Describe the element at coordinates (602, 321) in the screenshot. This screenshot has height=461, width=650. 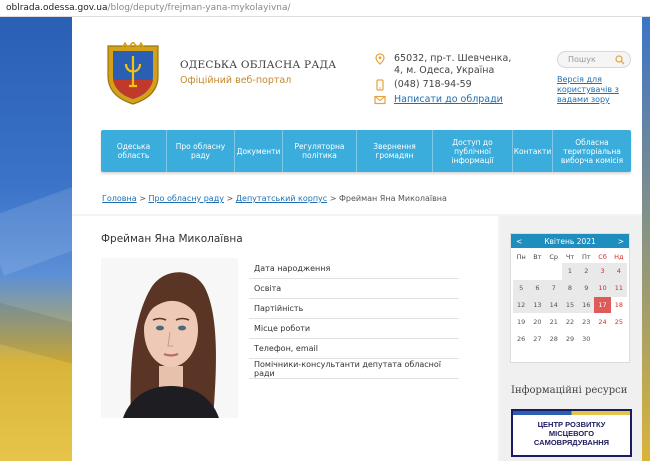
I see `calendar-day: 24` at that location.